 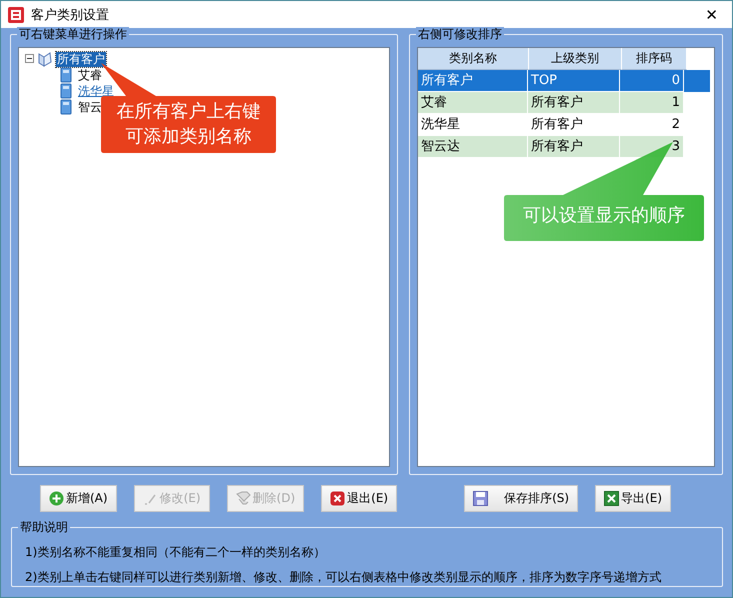 I want to click on table-cell: 智云达, so click(x=473, y=147).